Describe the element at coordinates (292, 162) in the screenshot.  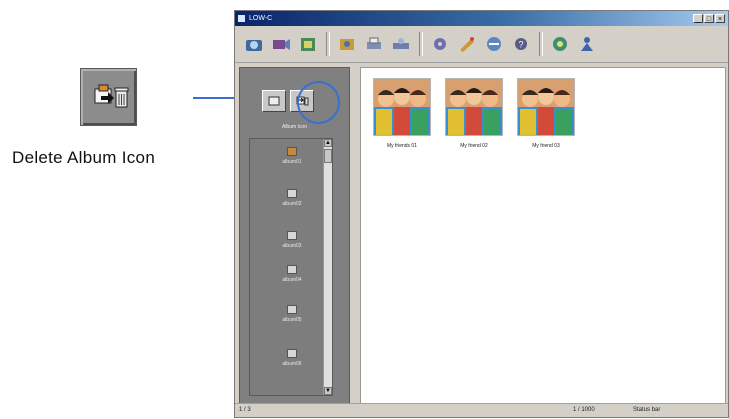
I see `album-name: album01` at that location.